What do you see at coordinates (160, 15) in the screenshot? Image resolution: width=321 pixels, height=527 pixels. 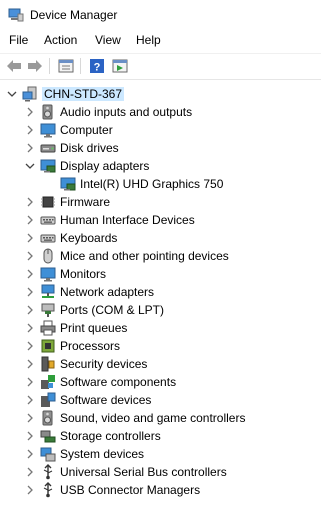 I see `title-bar: Device Manager` at bounding box center [160, 15].